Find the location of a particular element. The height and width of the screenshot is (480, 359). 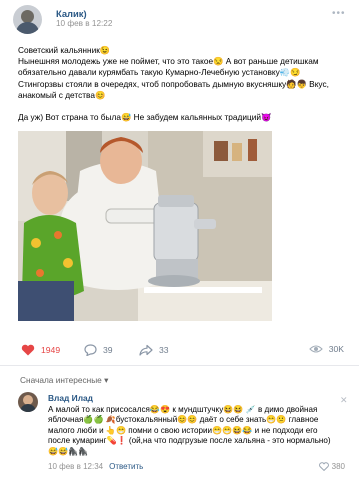

post-actions: 1949 39 33 30K is located at coordinates (183, 352).